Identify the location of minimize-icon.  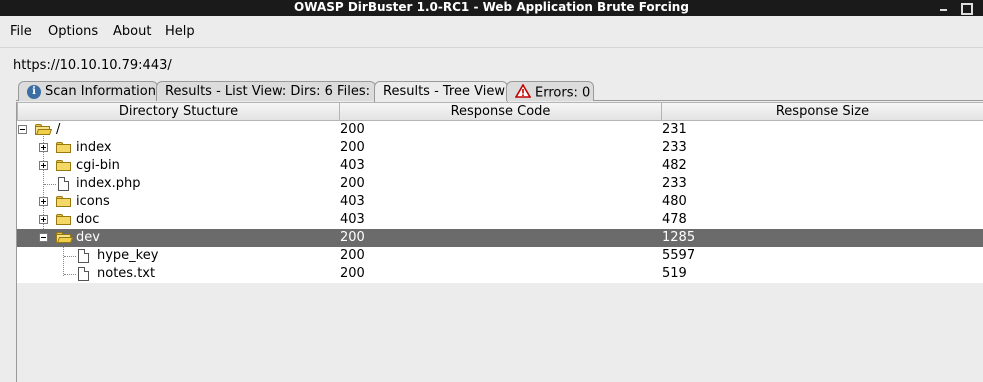
(944, 8).